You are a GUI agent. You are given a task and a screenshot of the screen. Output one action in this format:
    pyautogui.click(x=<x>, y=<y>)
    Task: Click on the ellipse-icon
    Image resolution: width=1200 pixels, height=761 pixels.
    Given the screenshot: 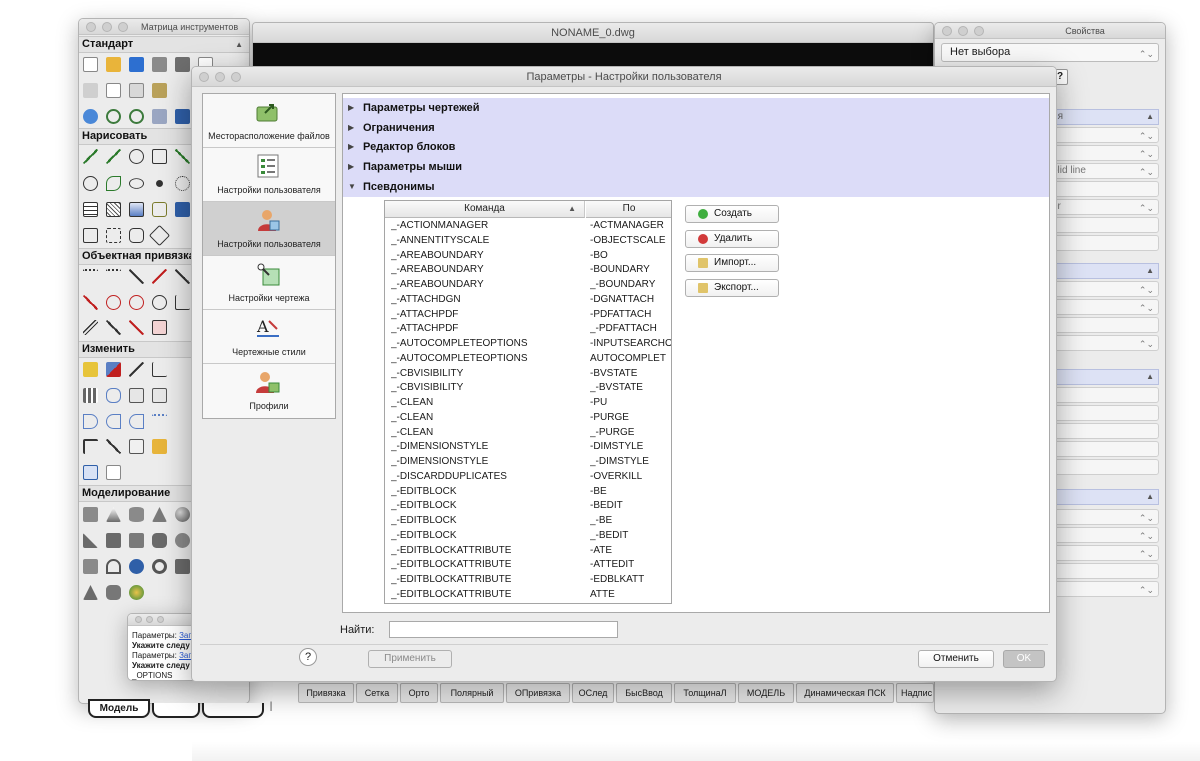 What is the action you would take?
    pyautogui.click(x=136, y=183)
    